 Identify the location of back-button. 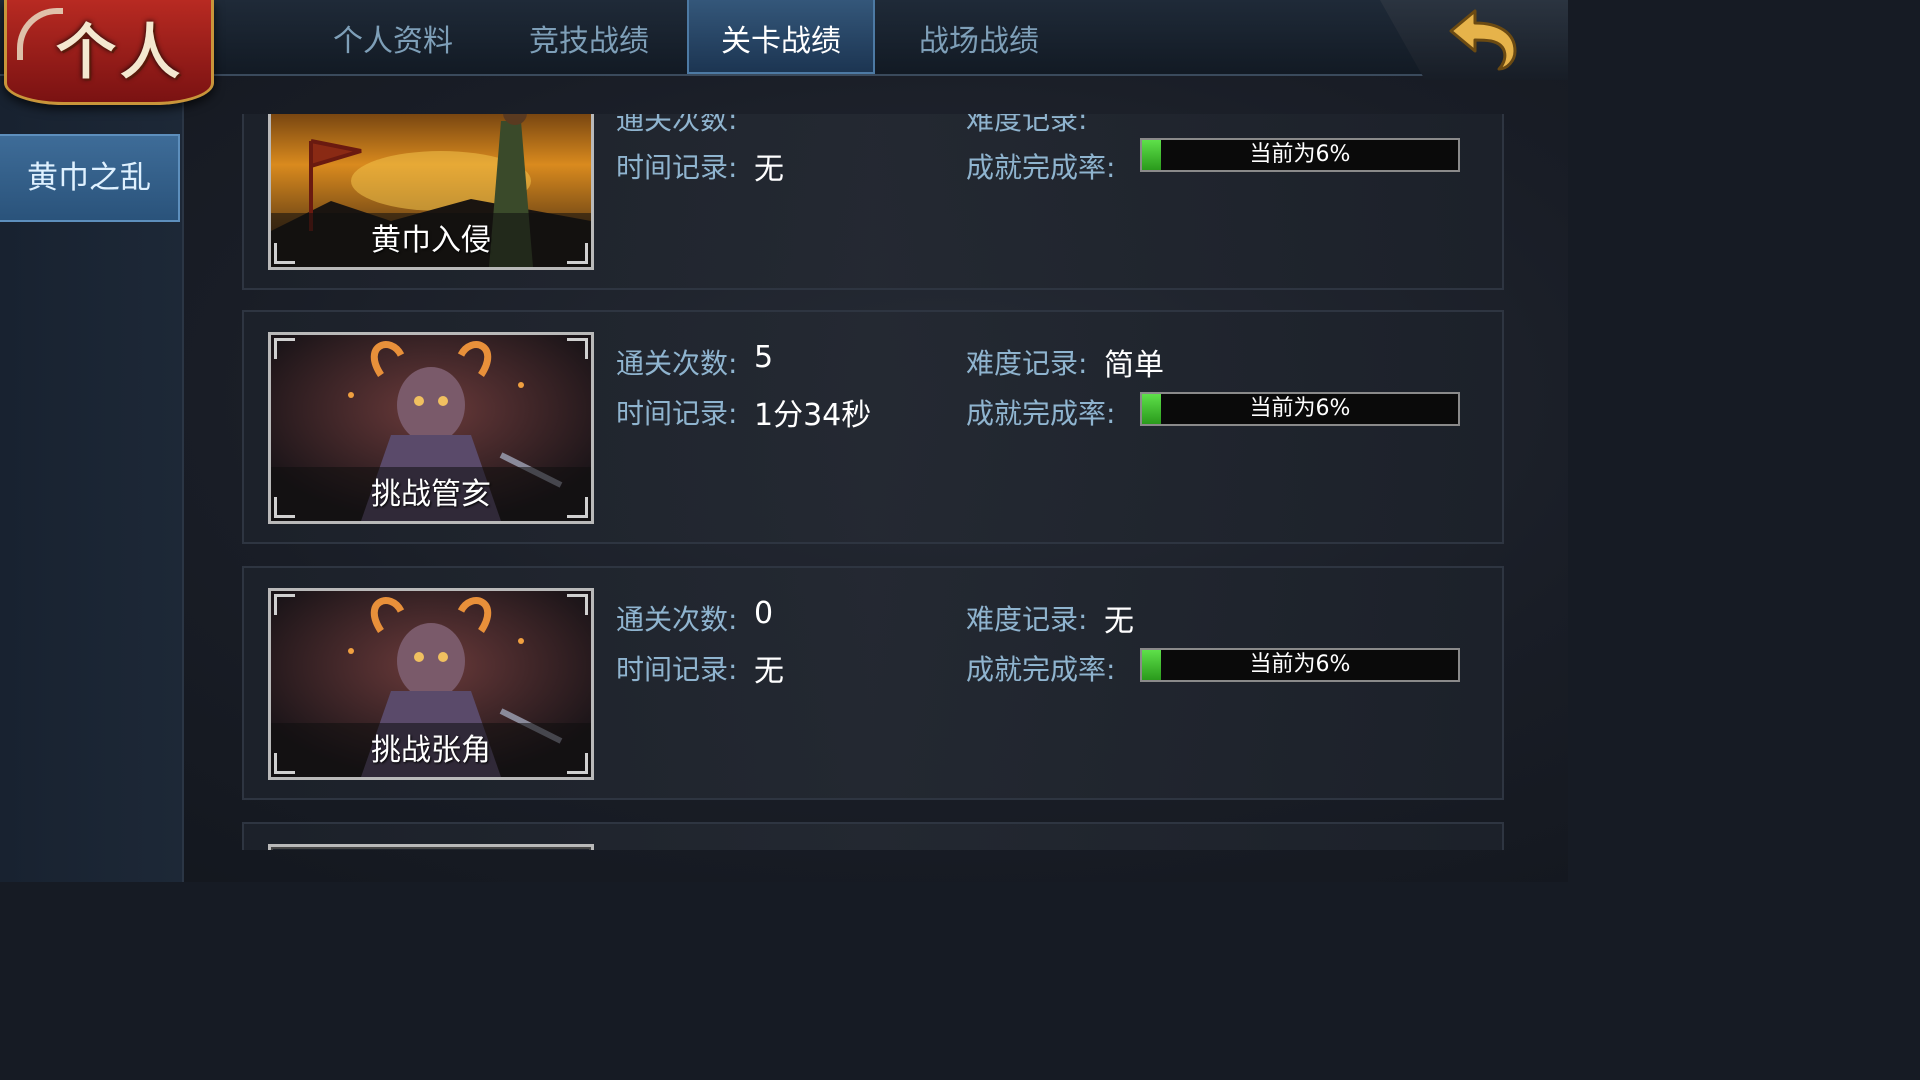
(1481, 38).